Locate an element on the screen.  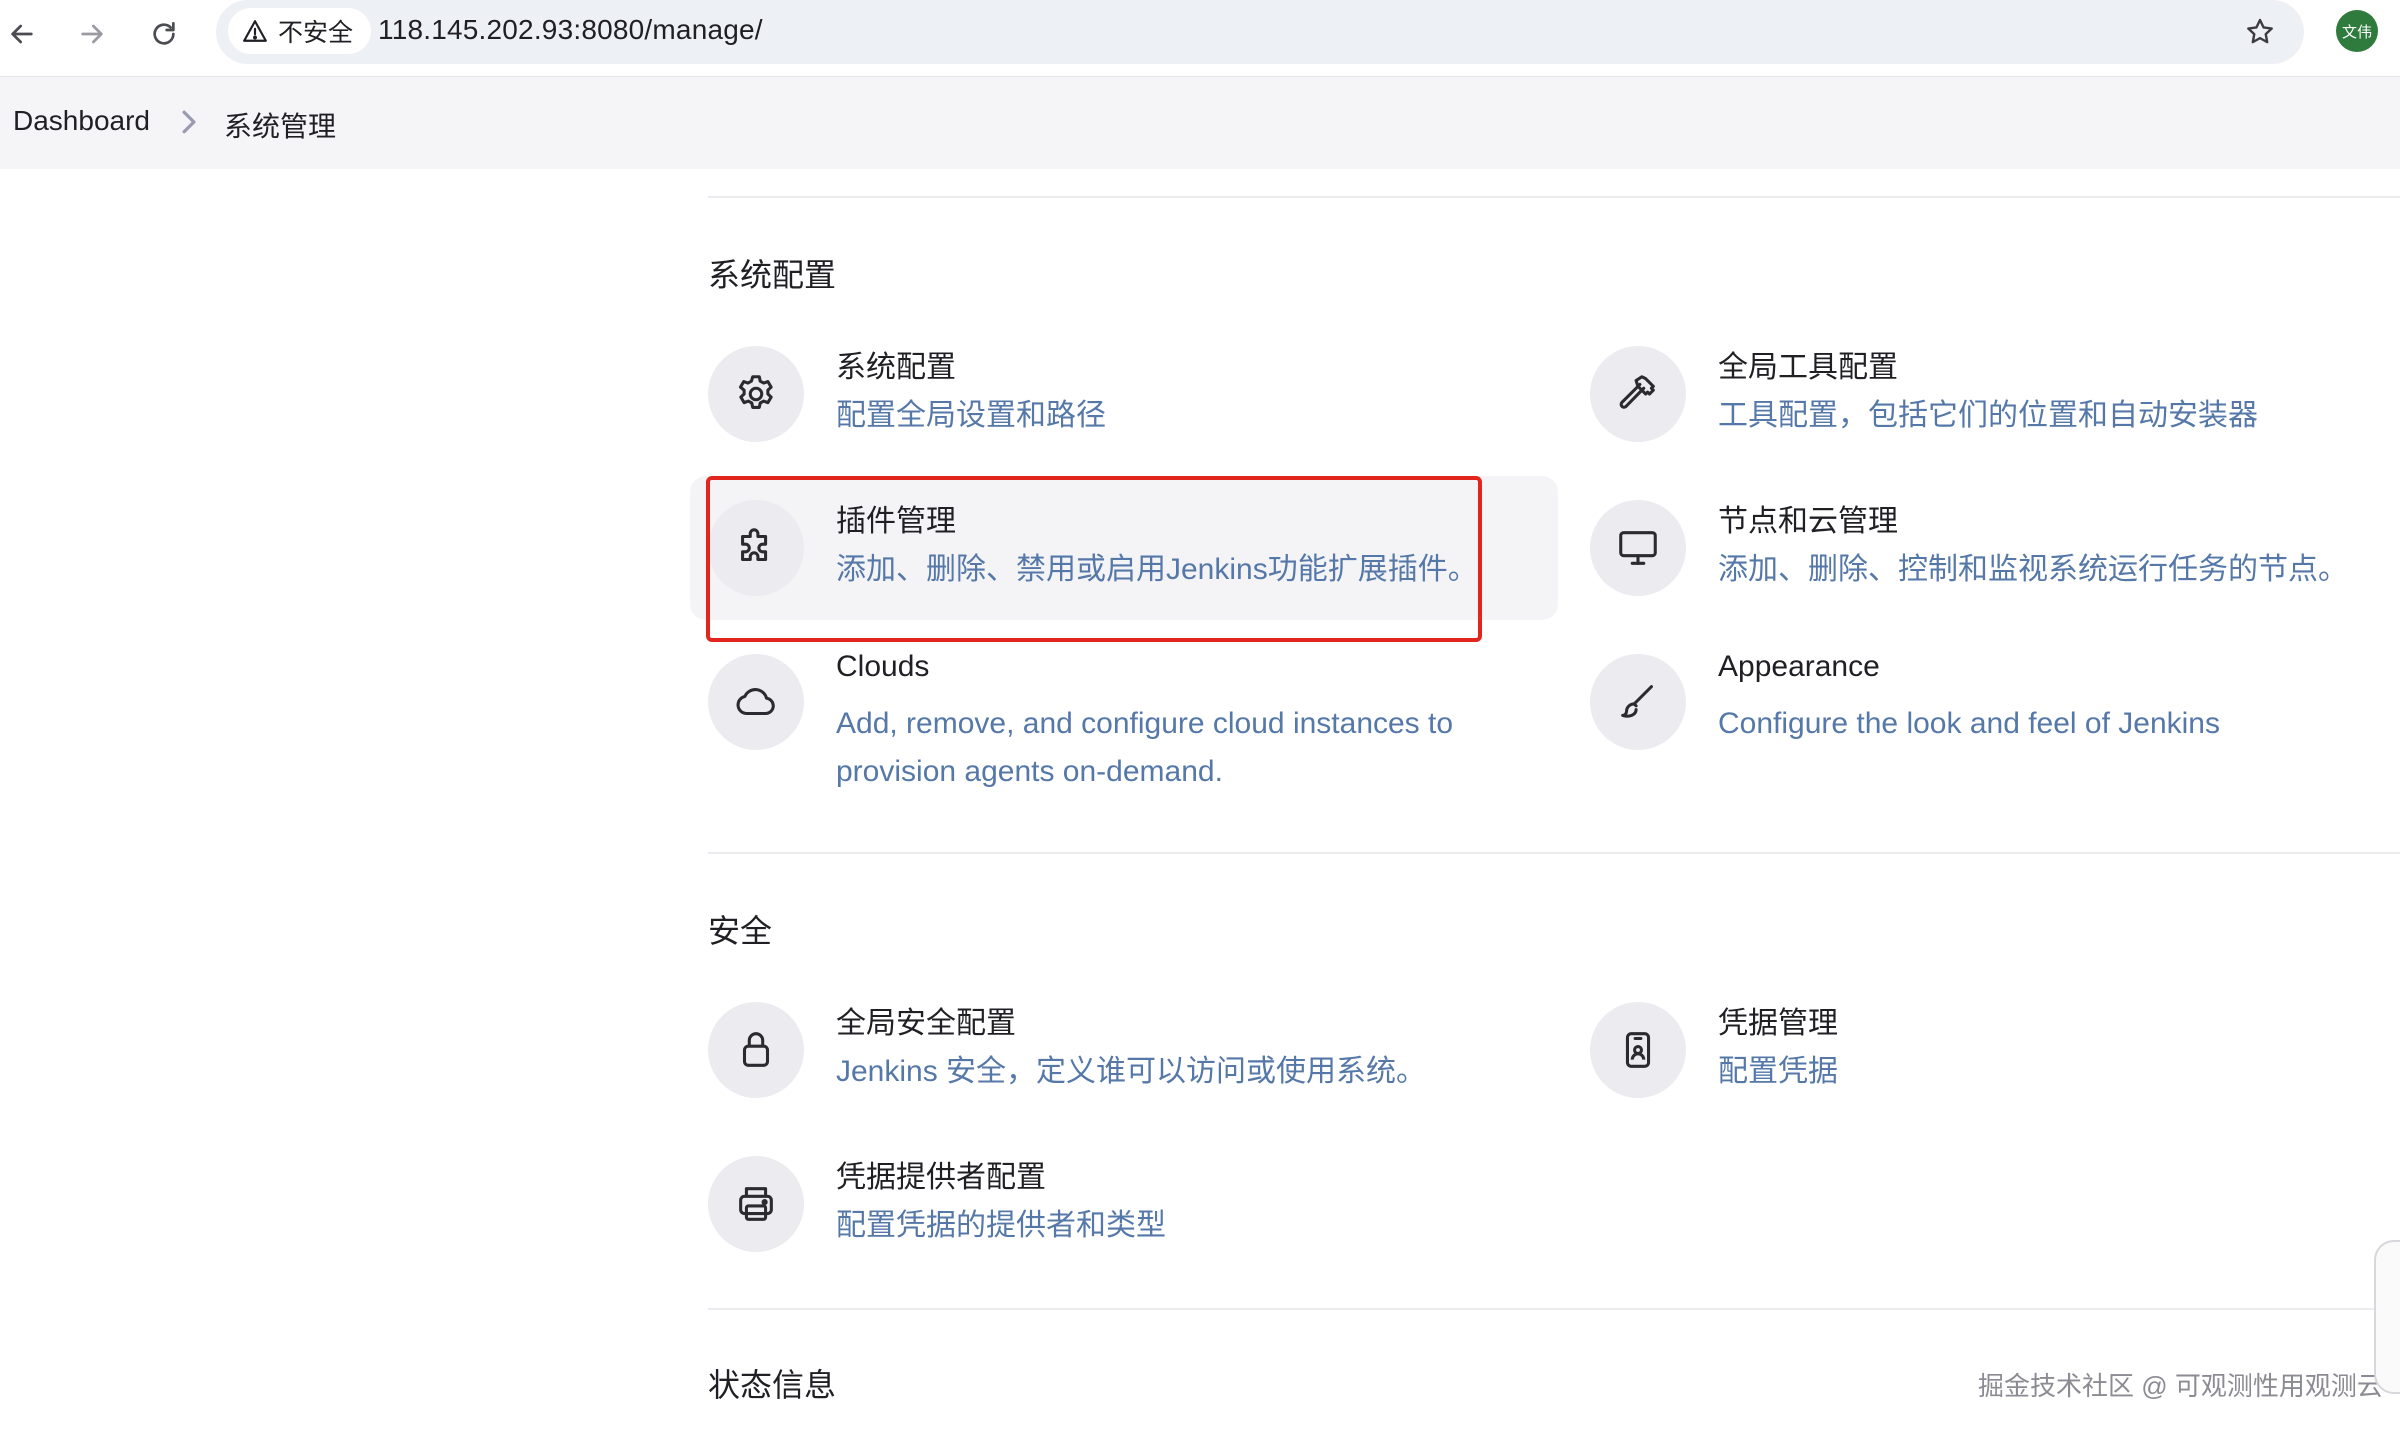
warning-icon is located at coordinates (255, 31).